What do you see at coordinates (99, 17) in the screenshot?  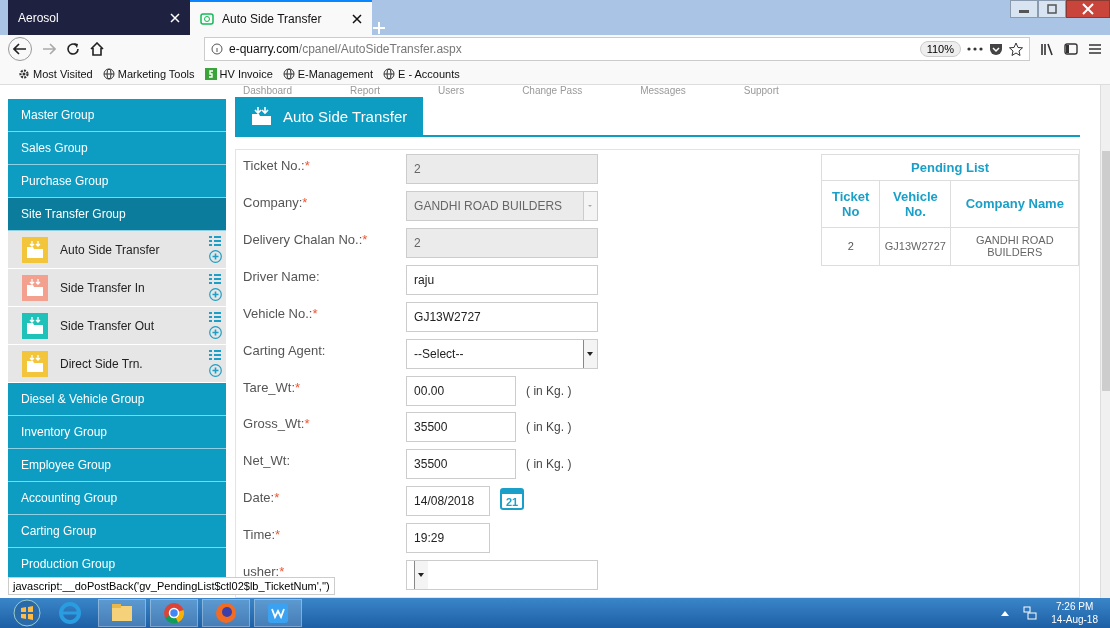 I see `browser-tab: Aerosol` at bounding box center [99, 17].